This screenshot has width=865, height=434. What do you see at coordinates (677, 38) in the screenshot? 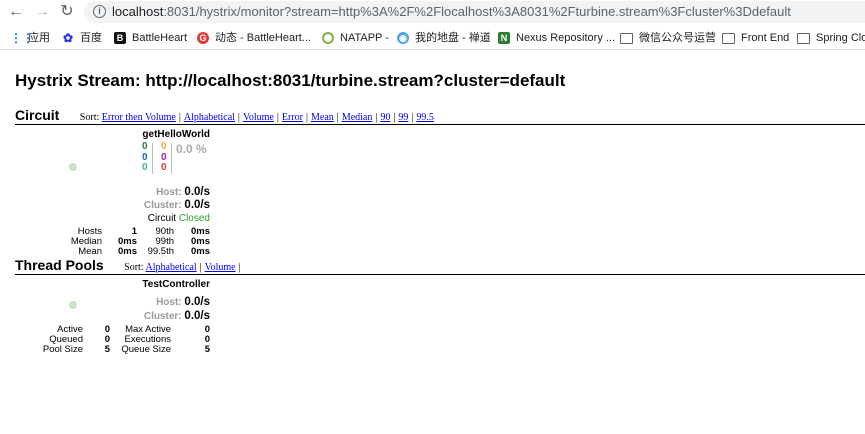
I see `bookmark-label: 微信公众号运营` at bounding box center [677, 38].